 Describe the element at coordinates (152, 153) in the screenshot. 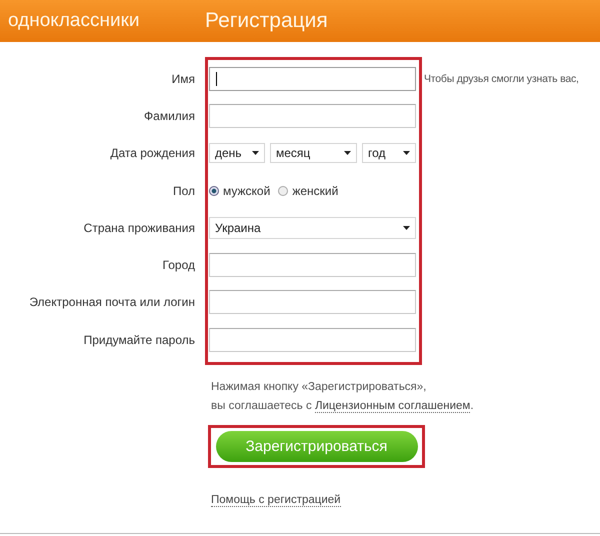

I see `field-label: Дата рождения` at that location.